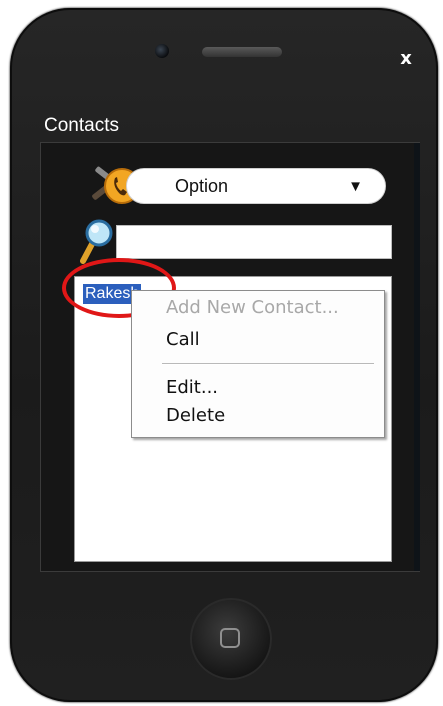 This screenshot has width=443, height=706. I want to click on menu-item-call: Call, so click(183, 339).